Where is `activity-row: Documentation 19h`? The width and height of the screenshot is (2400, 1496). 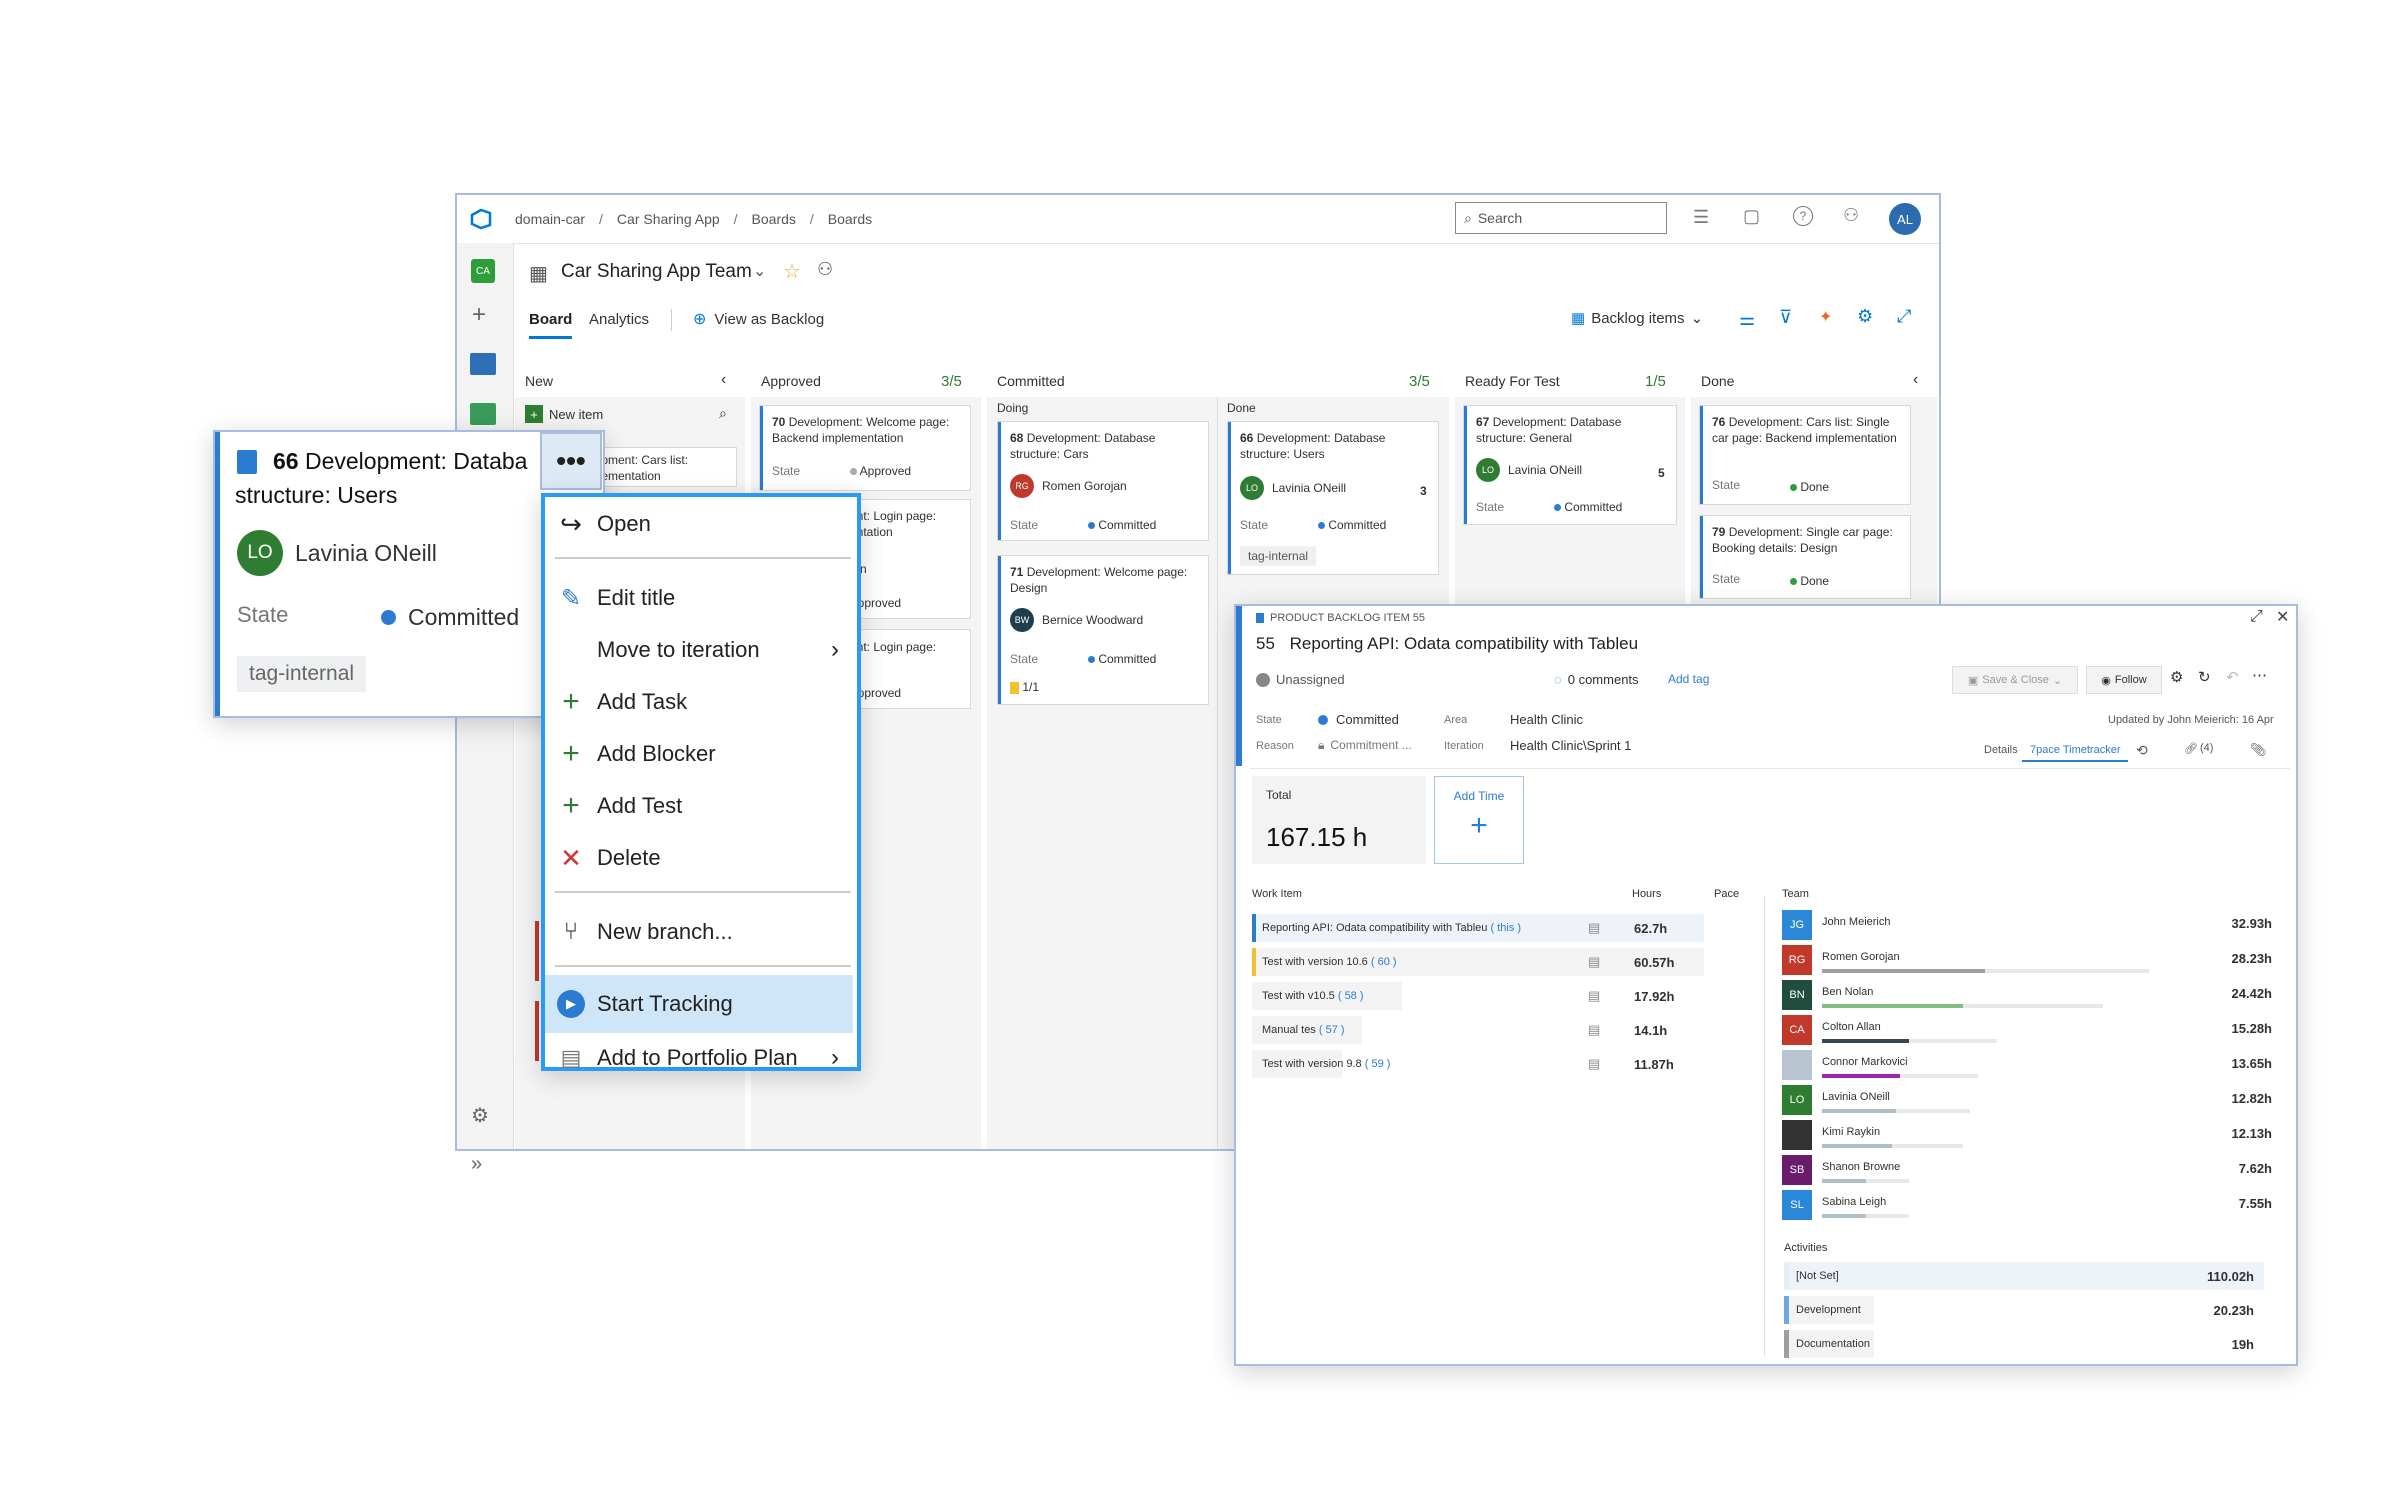 activity-row: Documentation 19h is located at coordinates (2024, 1344).